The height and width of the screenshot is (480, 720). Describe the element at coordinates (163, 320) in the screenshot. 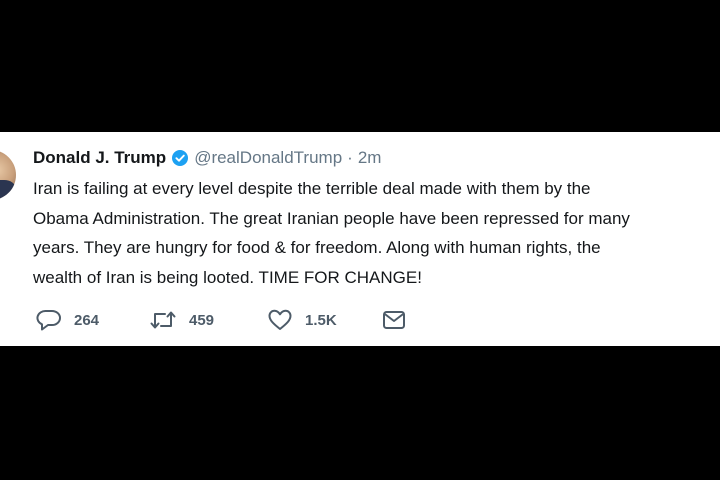

I see `retweet-icon` at that location.